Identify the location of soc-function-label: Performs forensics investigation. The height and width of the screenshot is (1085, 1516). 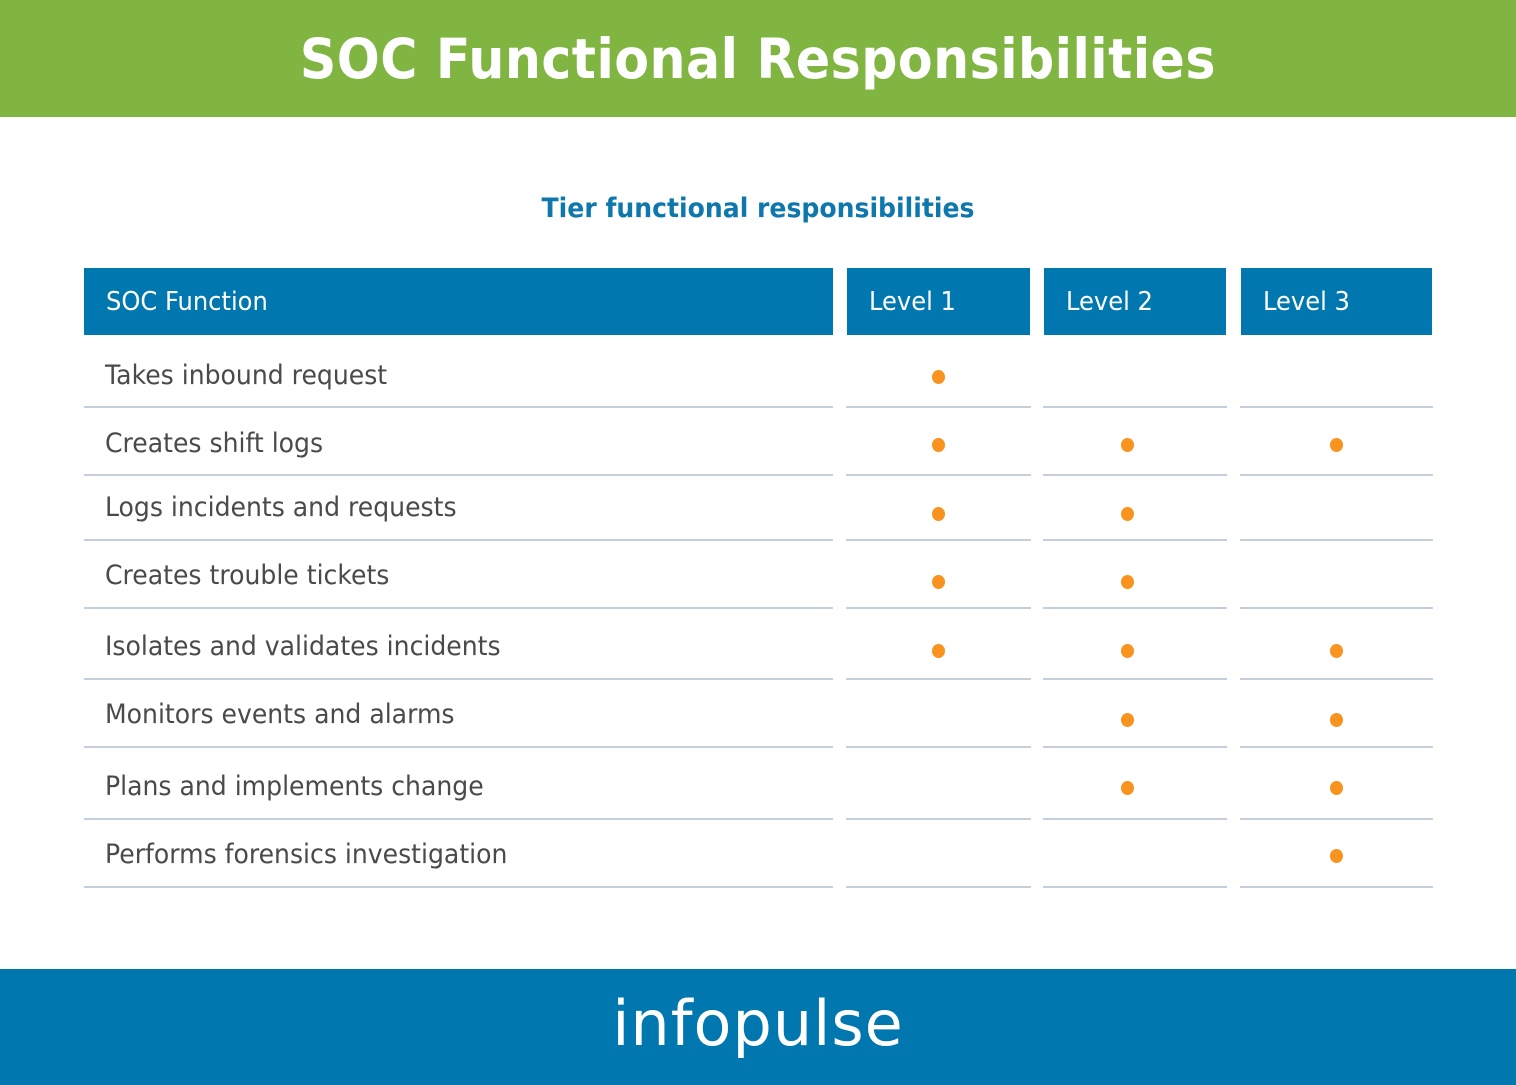
(306, 854).